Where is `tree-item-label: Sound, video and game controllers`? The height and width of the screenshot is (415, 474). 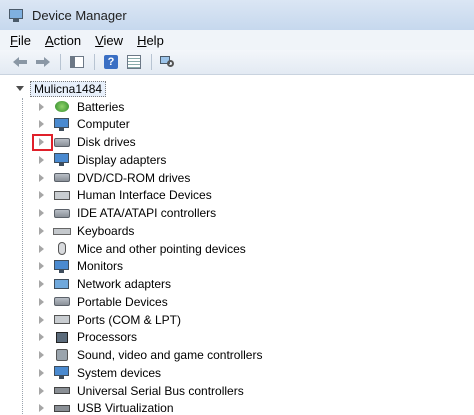
tree-item-label: Sound, video and game controllers is located at coordinates (170, 355).